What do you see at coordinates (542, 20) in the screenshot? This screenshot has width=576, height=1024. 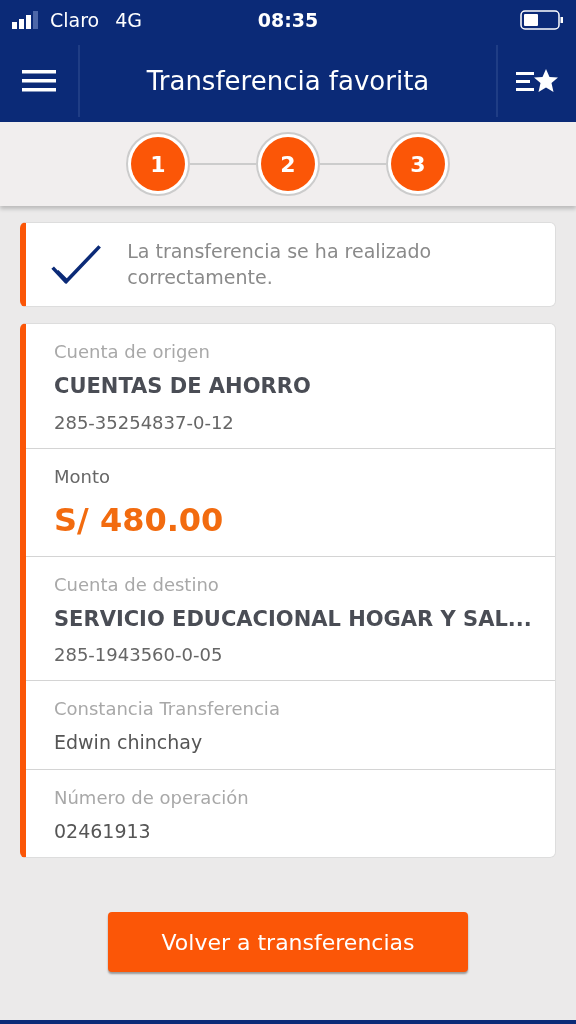 I see `battery-icon` at bounding box center [542, 20].